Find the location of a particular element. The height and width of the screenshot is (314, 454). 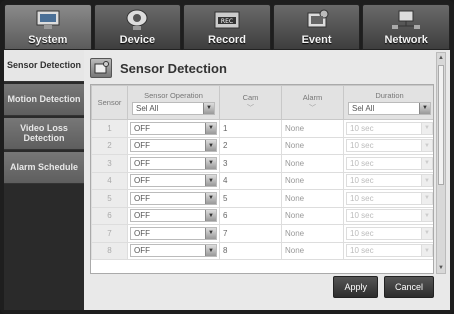

sidebar-item-label: Alarm Schedule is located at coordinates (44, 166).